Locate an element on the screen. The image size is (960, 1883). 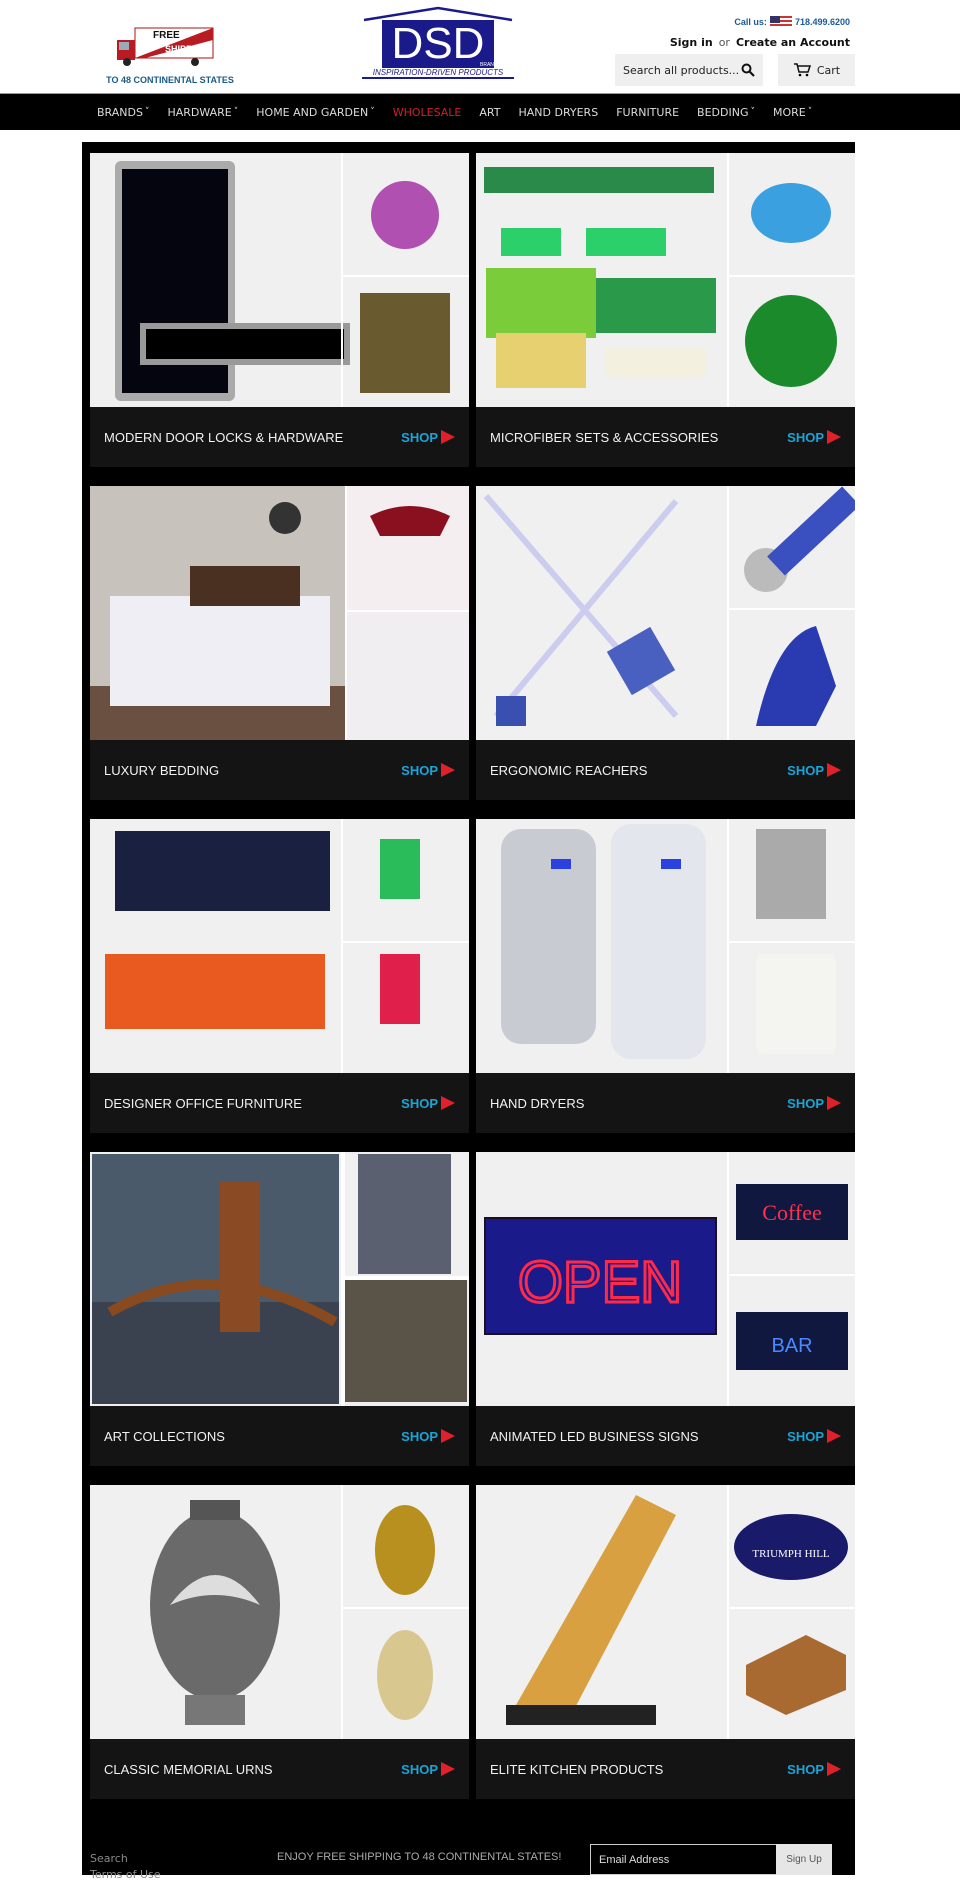
category-image: OPEN Coffee BAR is located at coordinates (665, 1279).